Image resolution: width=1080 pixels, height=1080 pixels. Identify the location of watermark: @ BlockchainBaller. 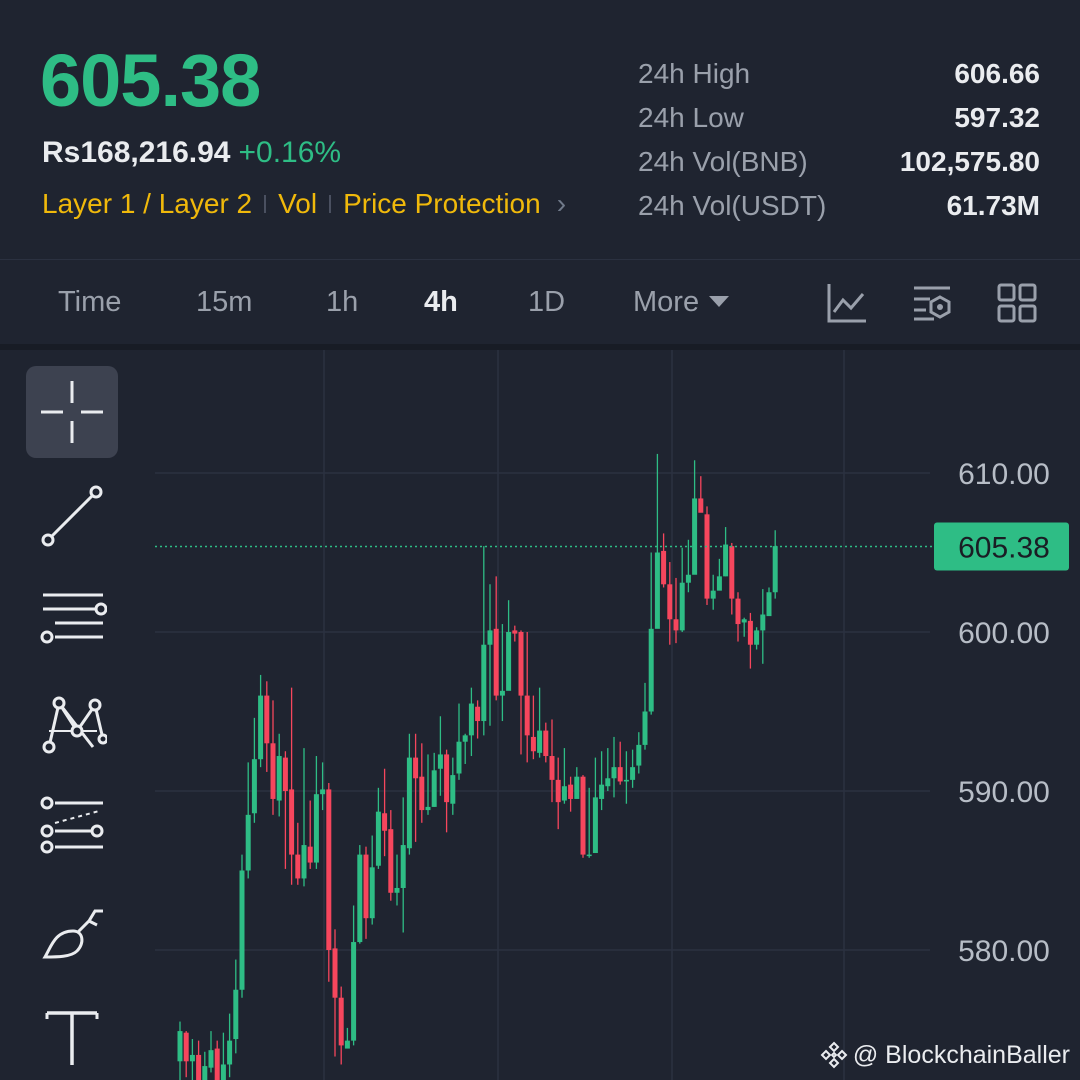
(944, 1055).